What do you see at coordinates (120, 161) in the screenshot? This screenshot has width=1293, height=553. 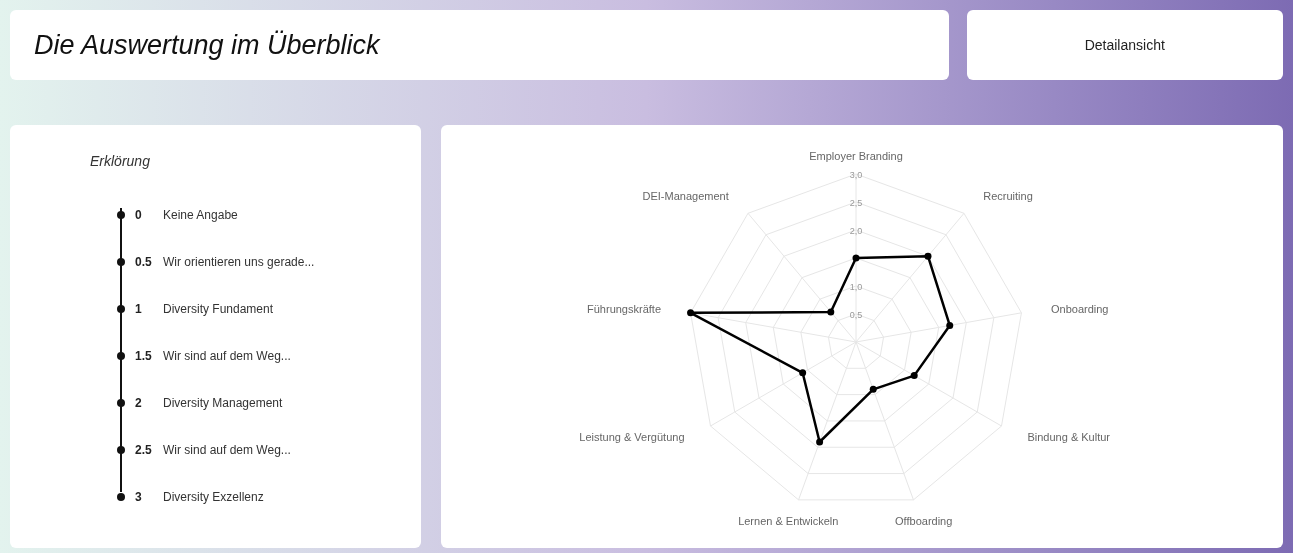 I see `legend-title: Erklörung` at bounding box center [120, 161].